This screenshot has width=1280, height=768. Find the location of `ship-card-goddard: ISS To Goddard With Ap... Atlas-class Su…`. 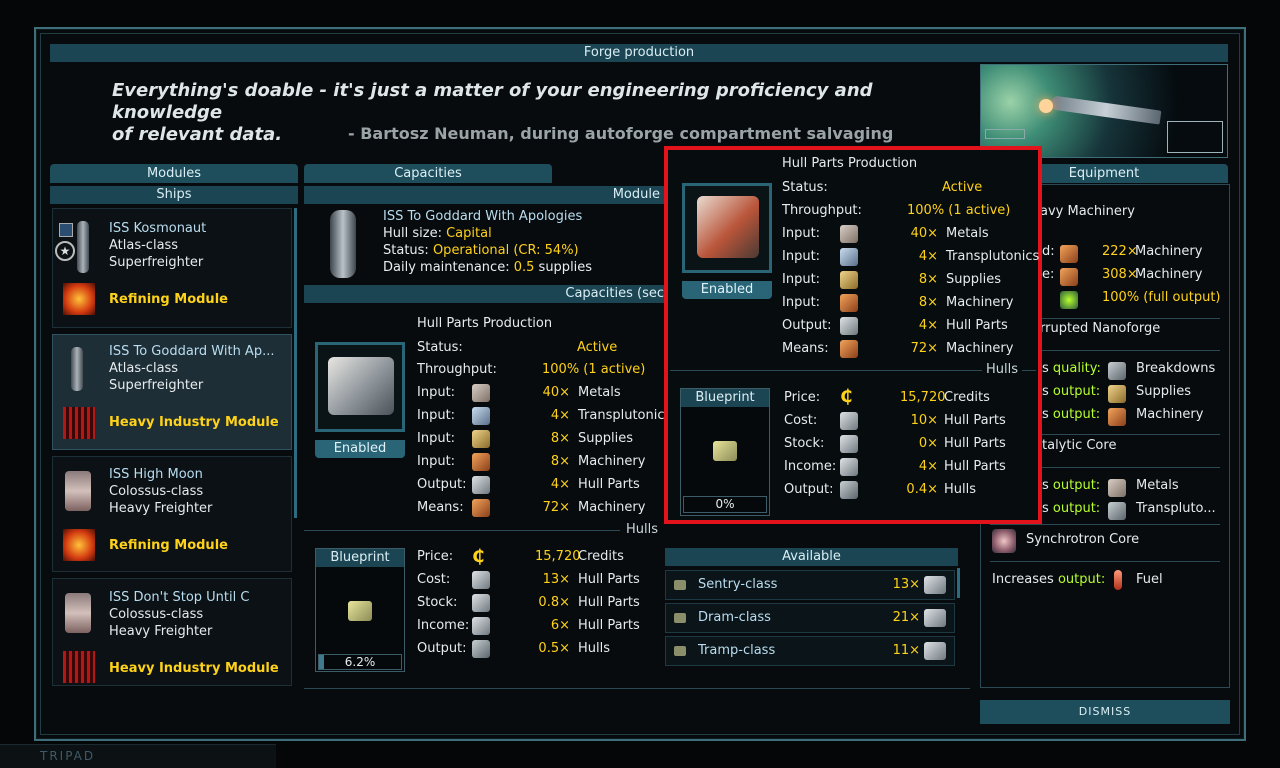

ship-card-goddard: ISS To Goddard With Ap... Atlas-class Su… is located at coordinates (172, 392).